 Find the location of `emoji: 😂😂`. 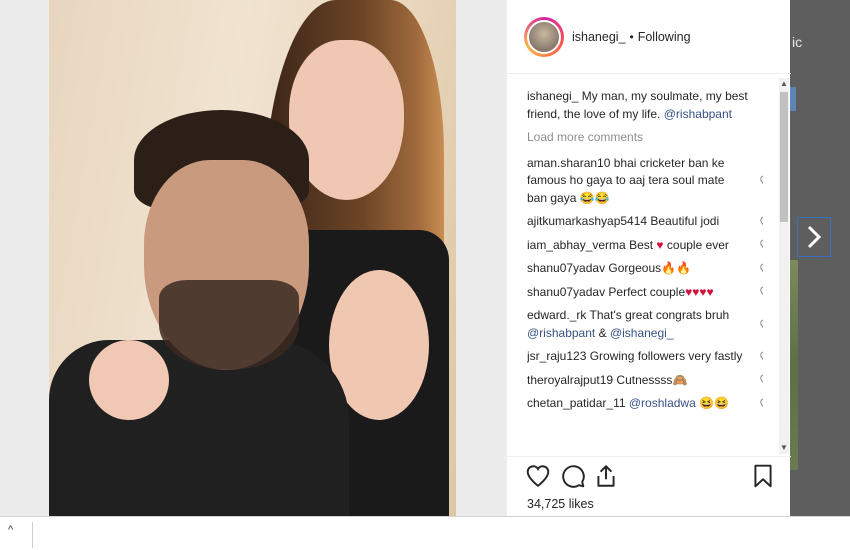

emoji: 😂😂 is located at coordinates (594, 197).